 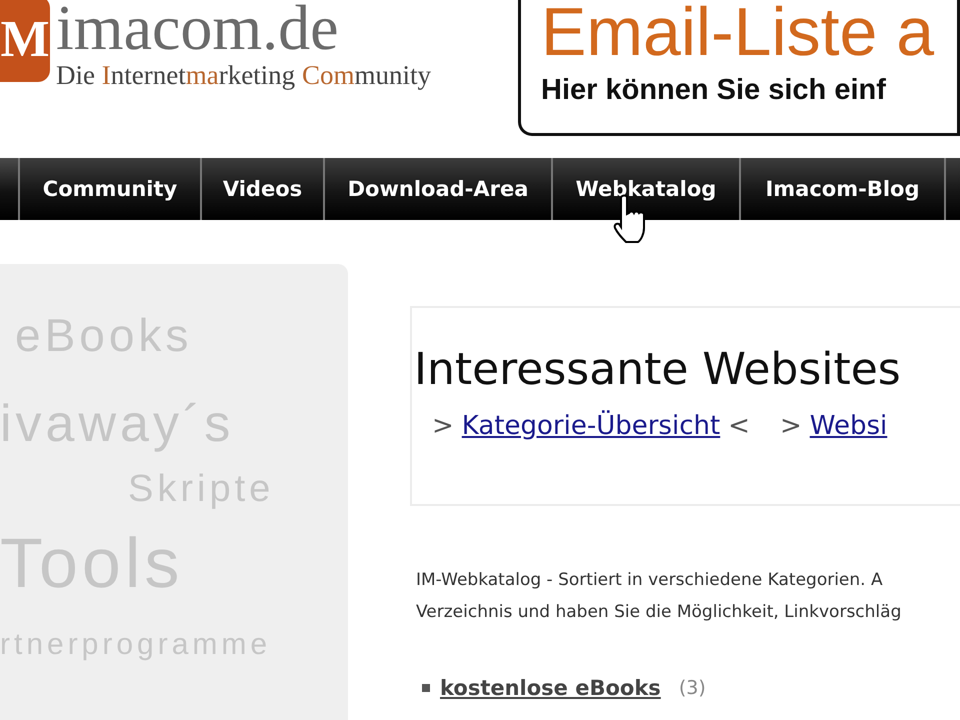 I want to click on logo-mark: M, so click(x=25, y=41).